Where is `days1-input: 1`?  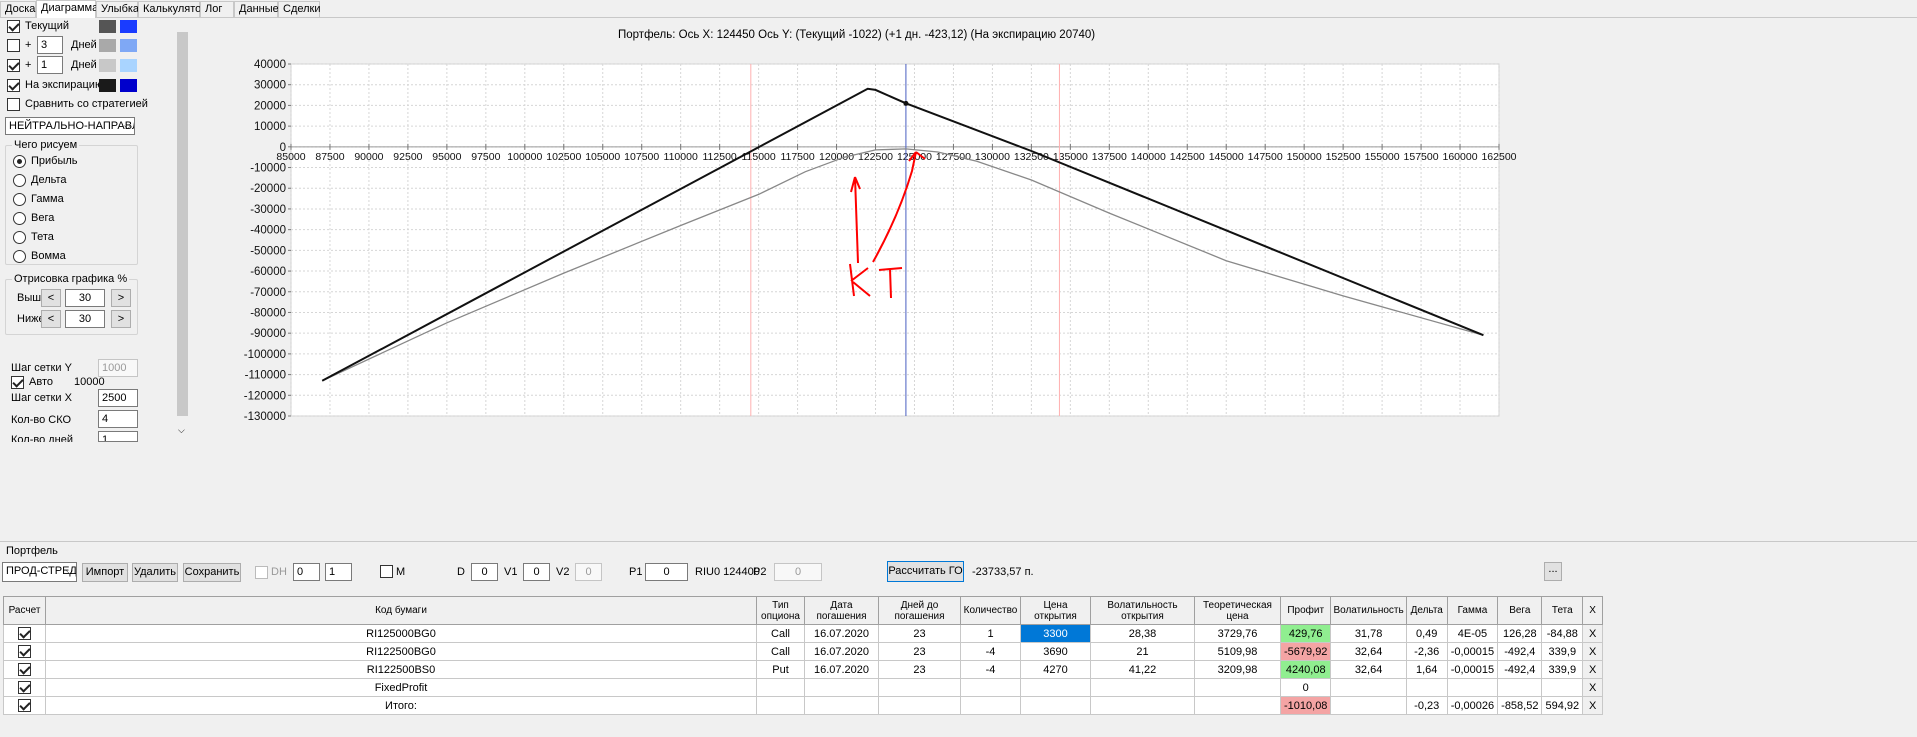
days1-input: 1 is located at coordinates (50, 65).